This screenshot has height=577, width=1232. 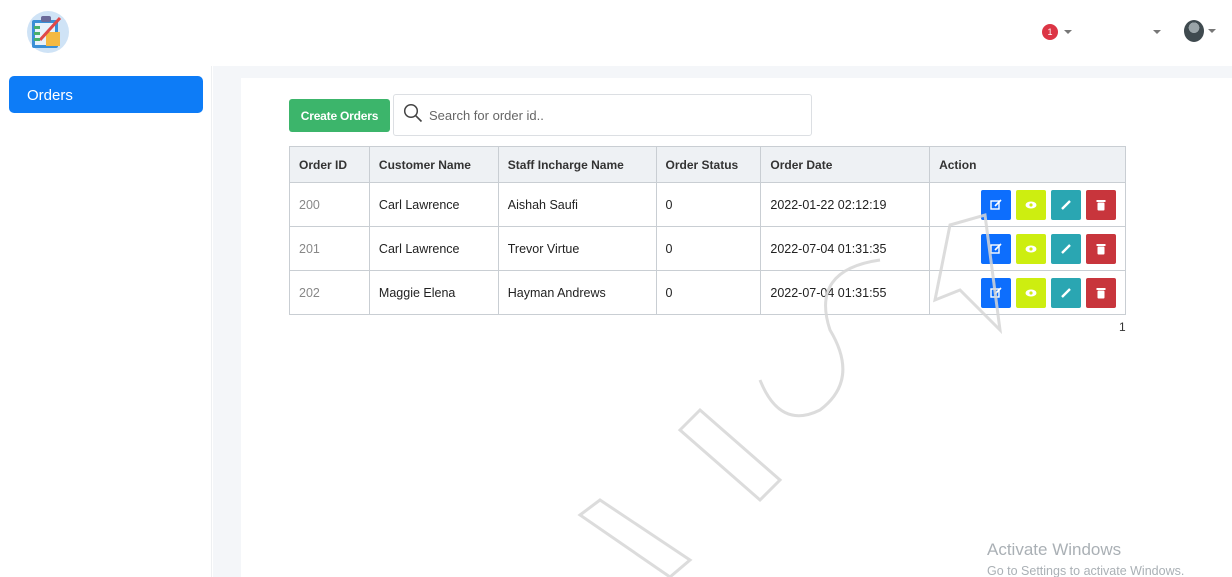 I want to click on order-date-cell: 2022-07-04 01:31:35, so click(x=845, y=248).